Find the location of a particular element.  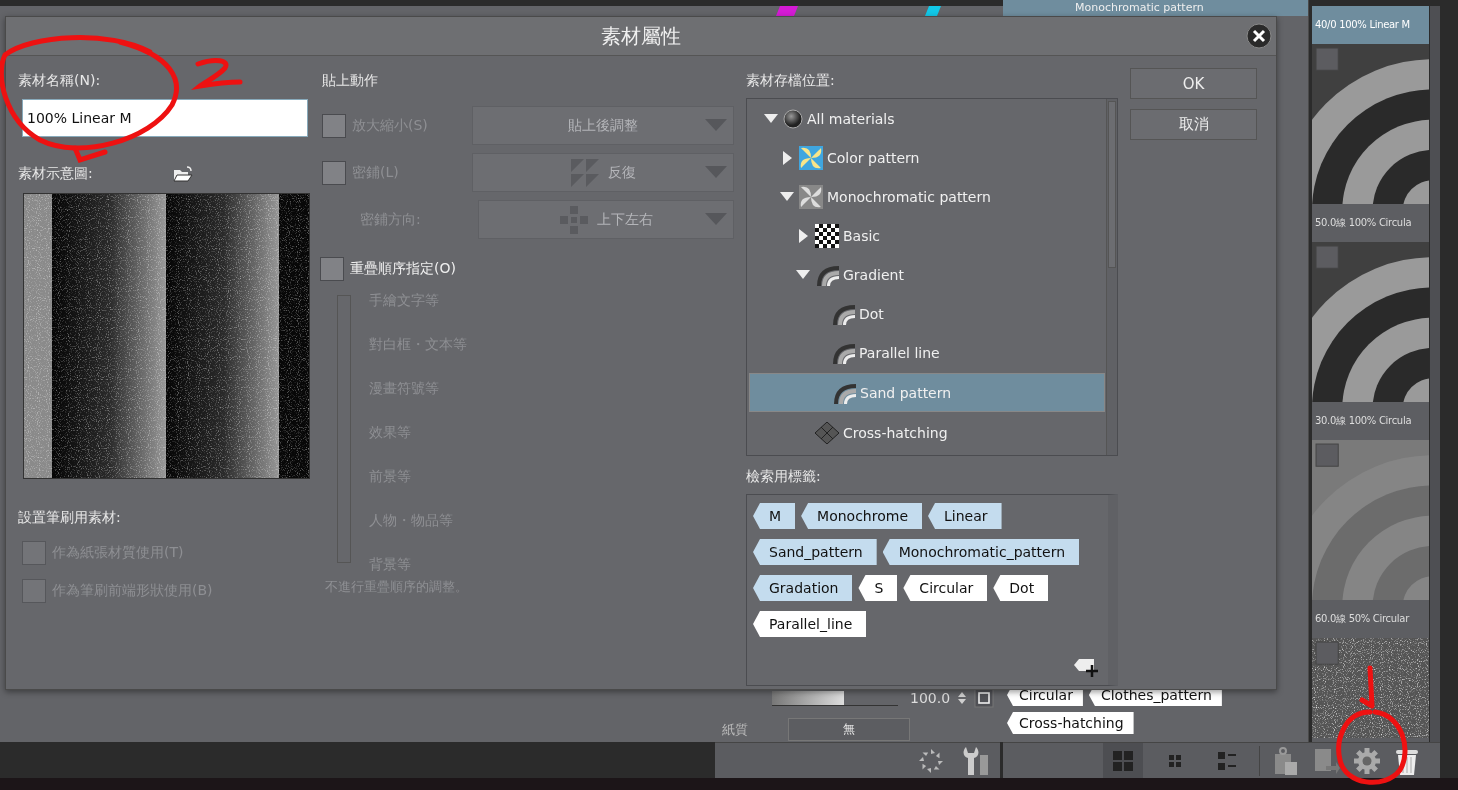

thumbnail-caption: 60.0線 50% Circular is located at coordinates (1370, 619).